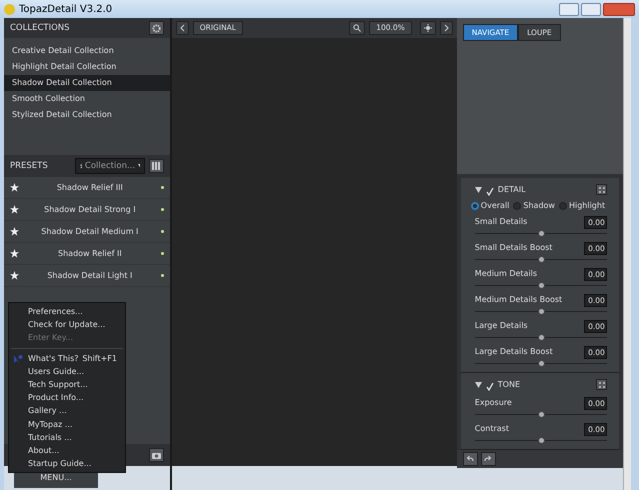 The width and height of the screenshot is (639, 490). What do you see at coordinates (627, 254) in the screenshot?
I see `scrollbar` at bounding box center [627, 254].